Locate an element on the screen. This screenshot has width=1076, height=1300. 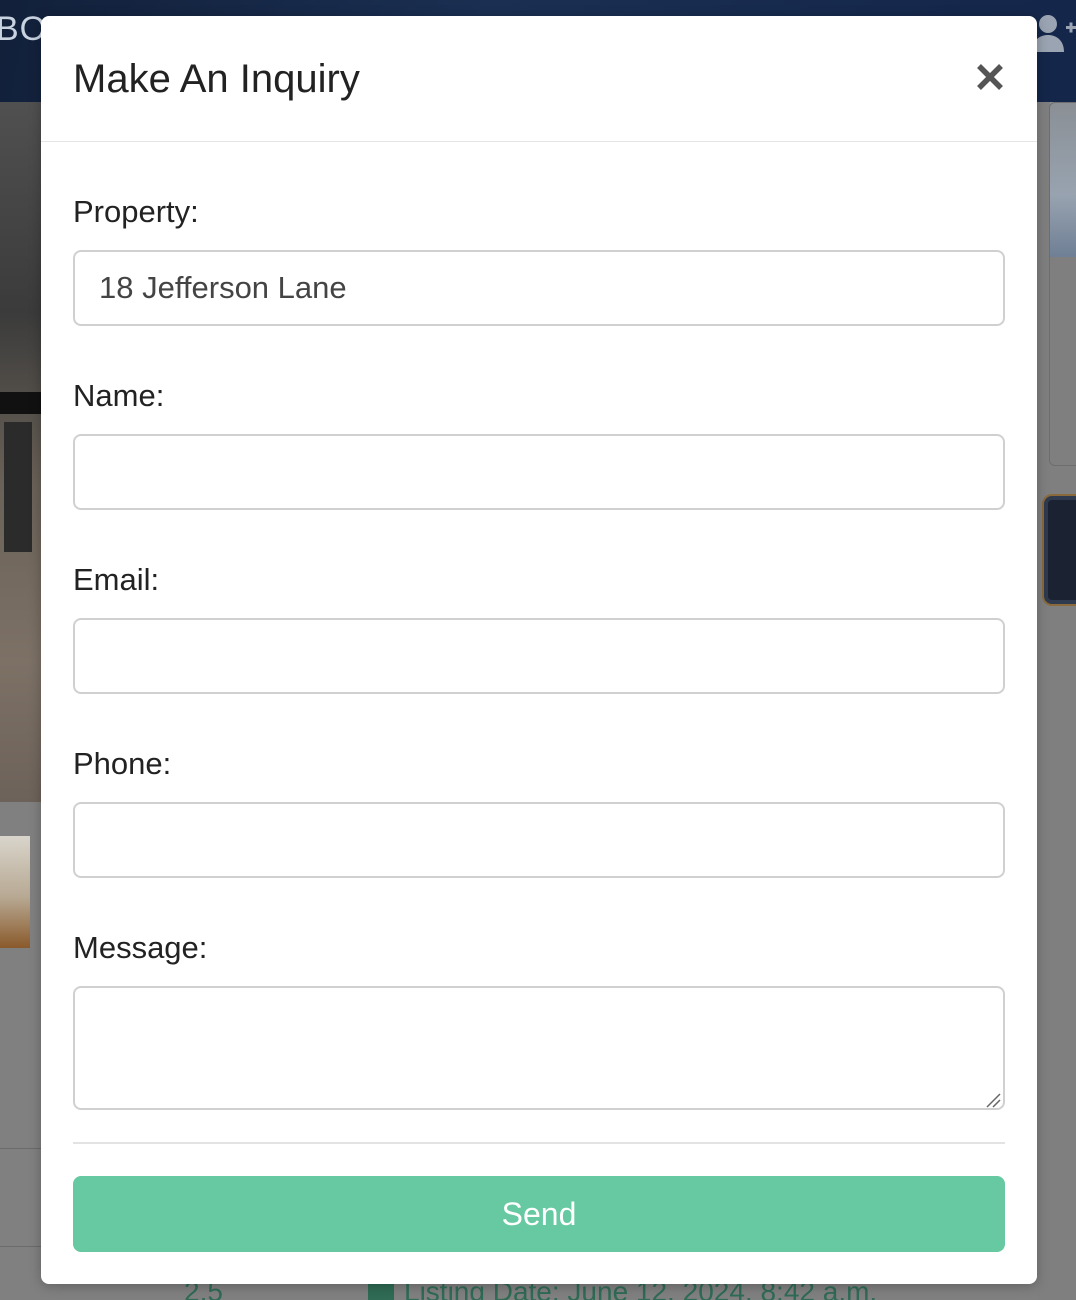
message-textarea is located at coordinates (539, 1048).